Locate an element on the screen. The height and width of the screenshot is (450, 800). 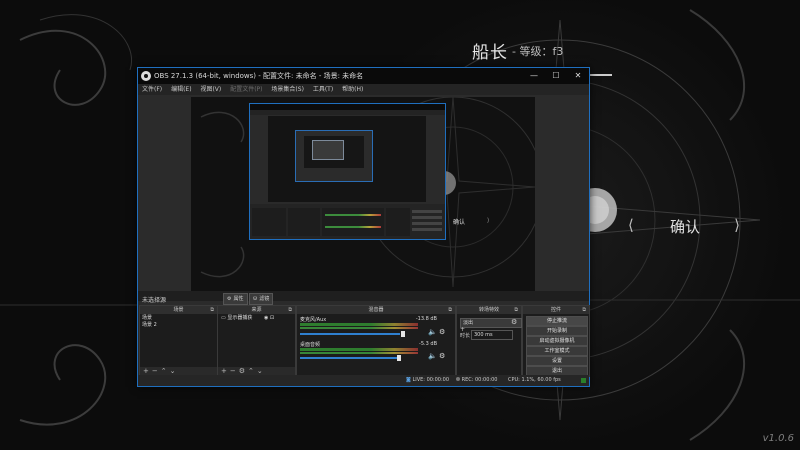
nested-obs-capture is located at coordinates (347, 171).